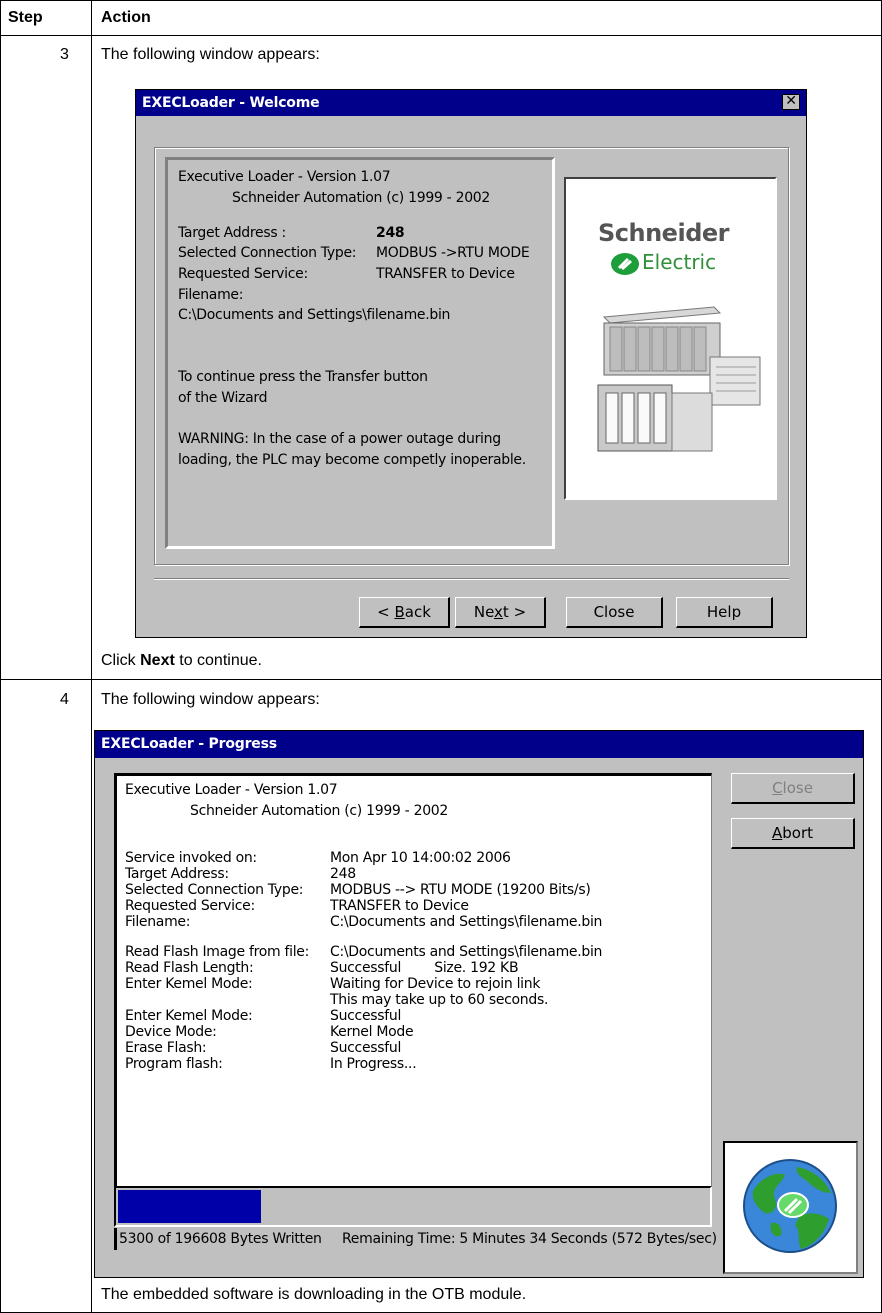 The height and width of the screenshot is (1313, 882). I want to click on next-label-pre: Ne, so click(484, 612).